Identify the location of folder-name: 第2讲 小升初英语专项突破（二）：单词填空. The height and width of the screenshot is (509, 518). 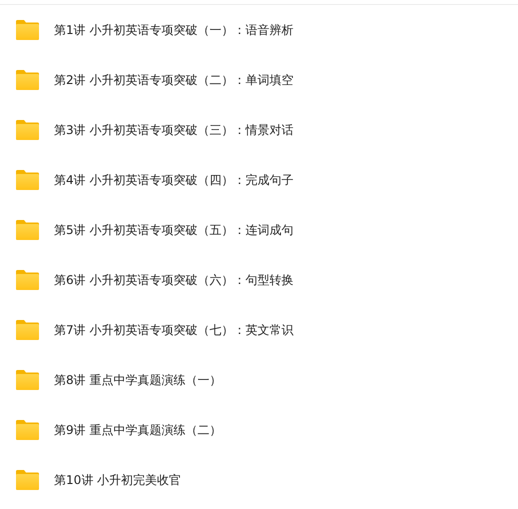
(174, 80).